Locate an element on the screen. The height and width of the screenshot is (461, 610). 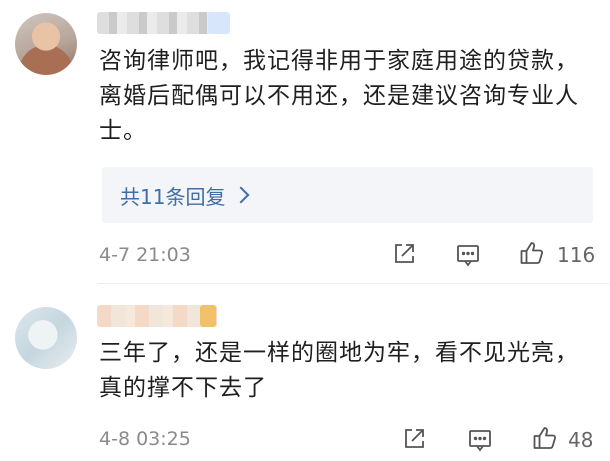
like-count: 48 is located at coordinates (581, 440).